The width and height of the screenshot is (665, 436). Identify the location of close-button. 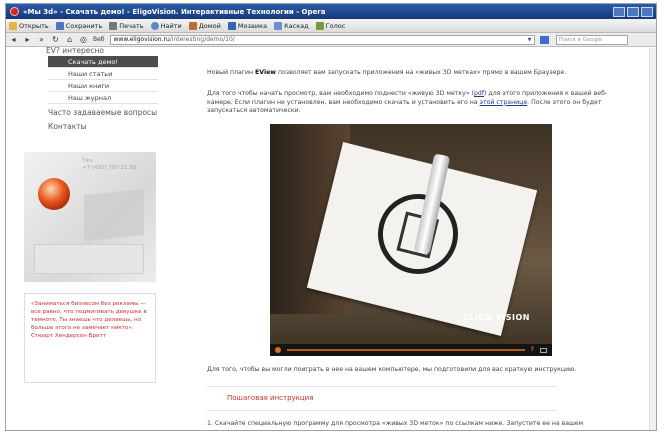
(647, 11).